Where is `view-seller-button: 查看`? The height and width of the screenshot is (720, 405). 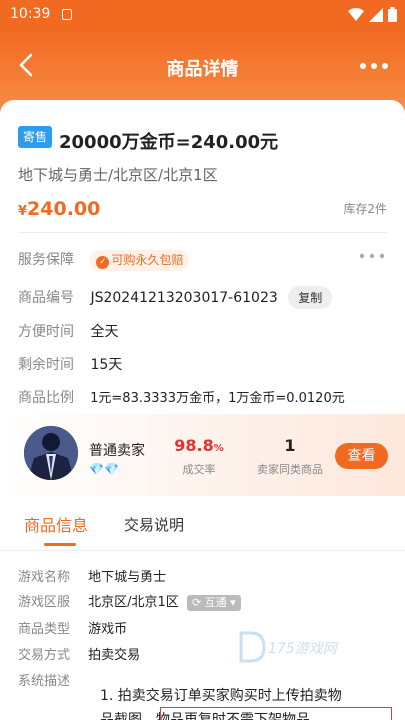
view-seller-button: 查看 is located at coordinates (361, 456).